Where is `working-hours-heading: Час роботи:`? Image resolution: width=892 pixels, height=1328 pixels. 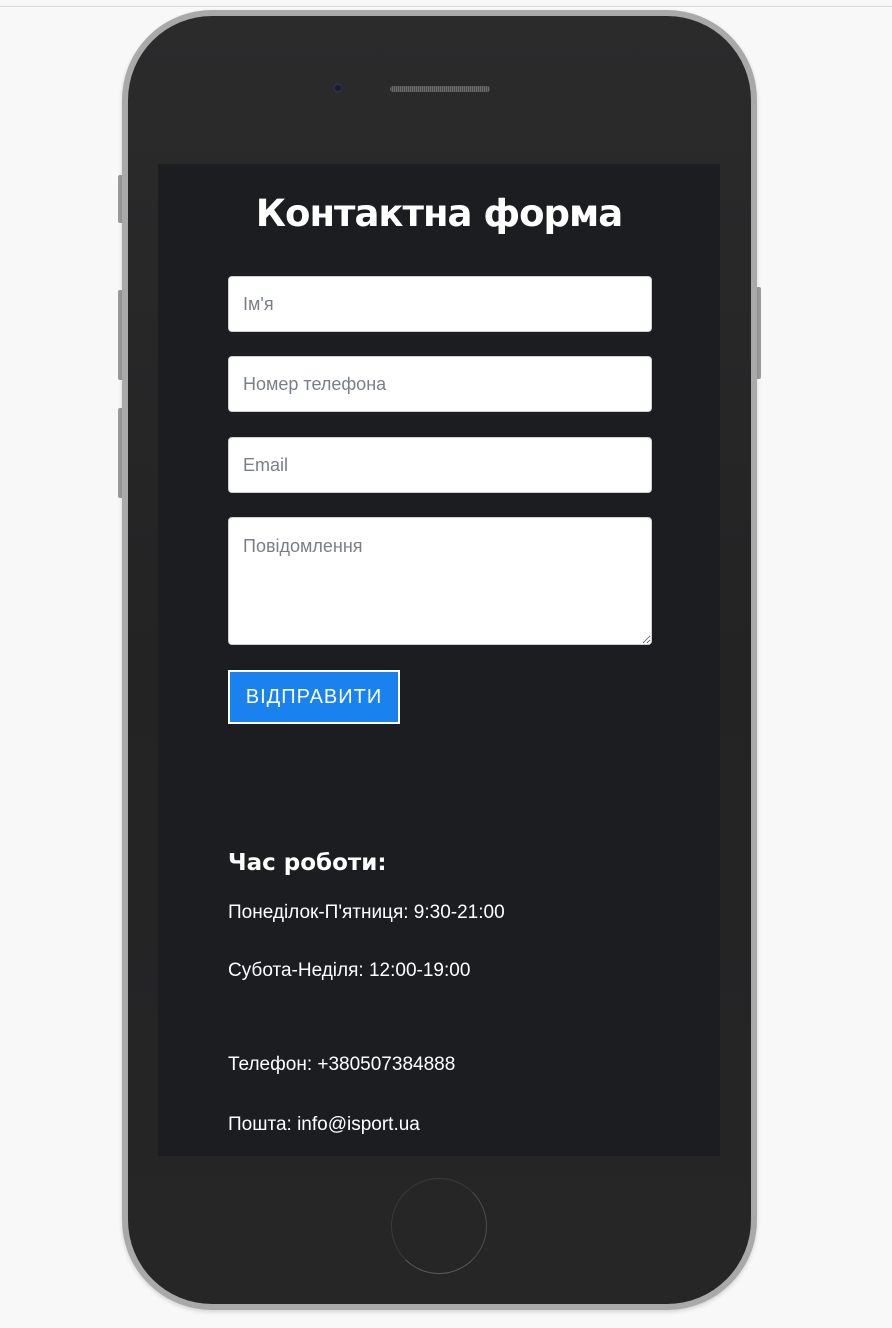 working-hours-heading: Час роботи: is located at coordinates (307, 863).